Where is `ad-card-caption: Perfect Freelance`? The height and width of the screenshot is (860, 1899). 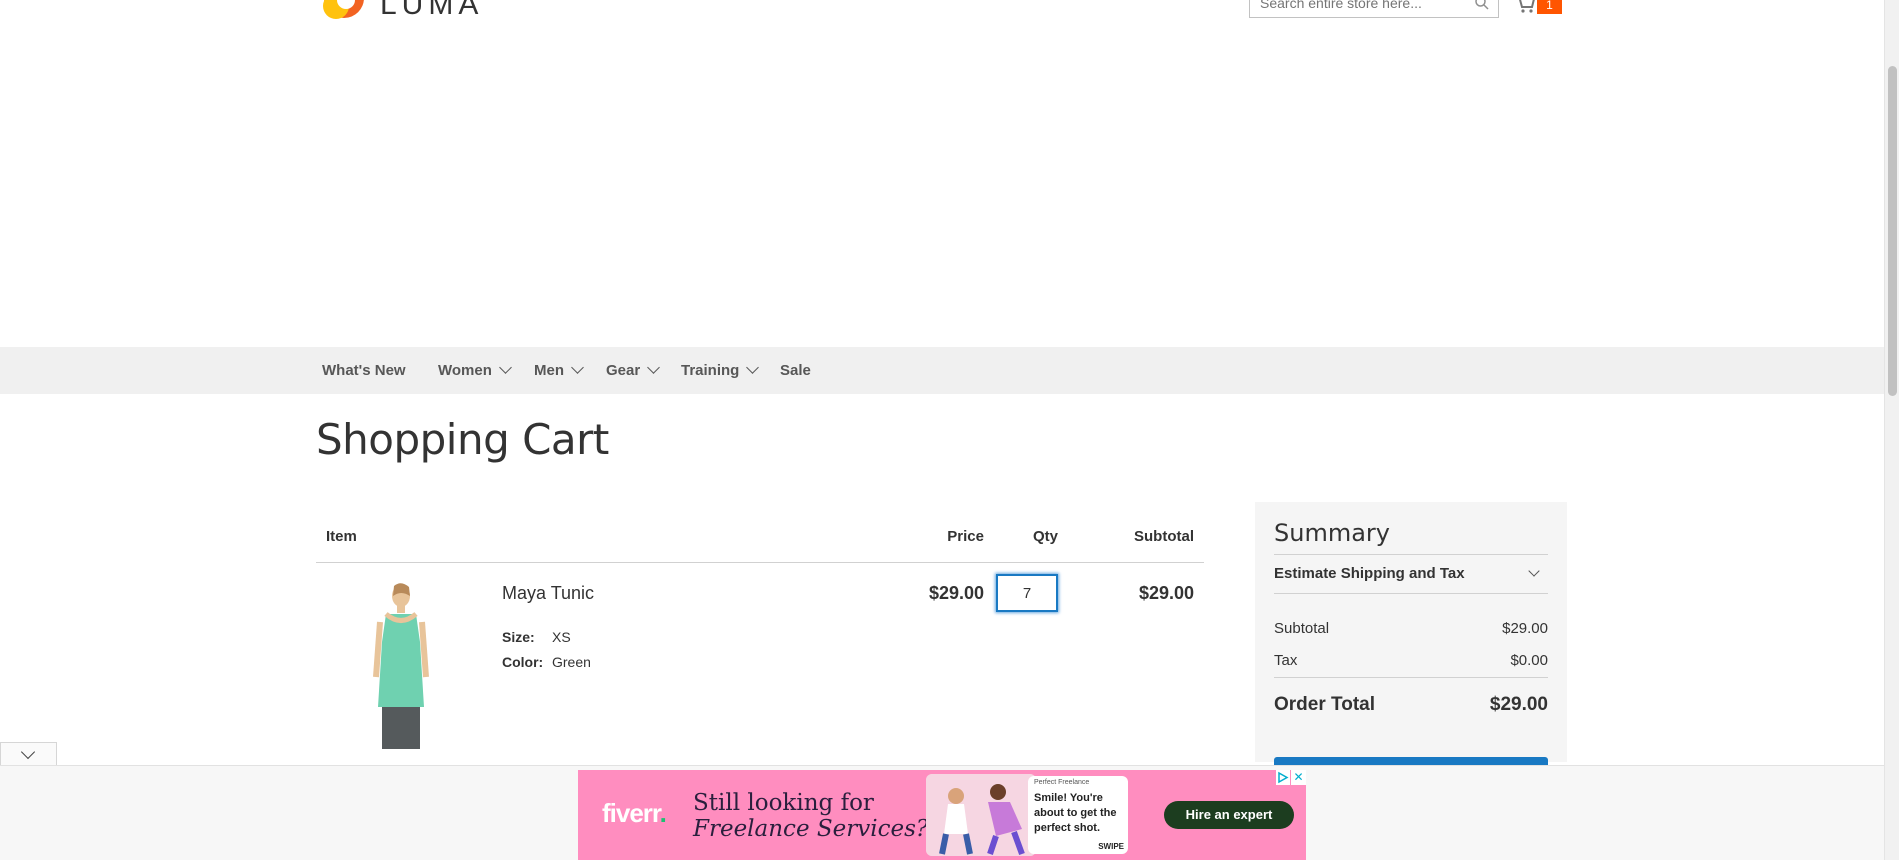 ad-card-caption: Perfect Freelance is located at coordinates (1062, 782).